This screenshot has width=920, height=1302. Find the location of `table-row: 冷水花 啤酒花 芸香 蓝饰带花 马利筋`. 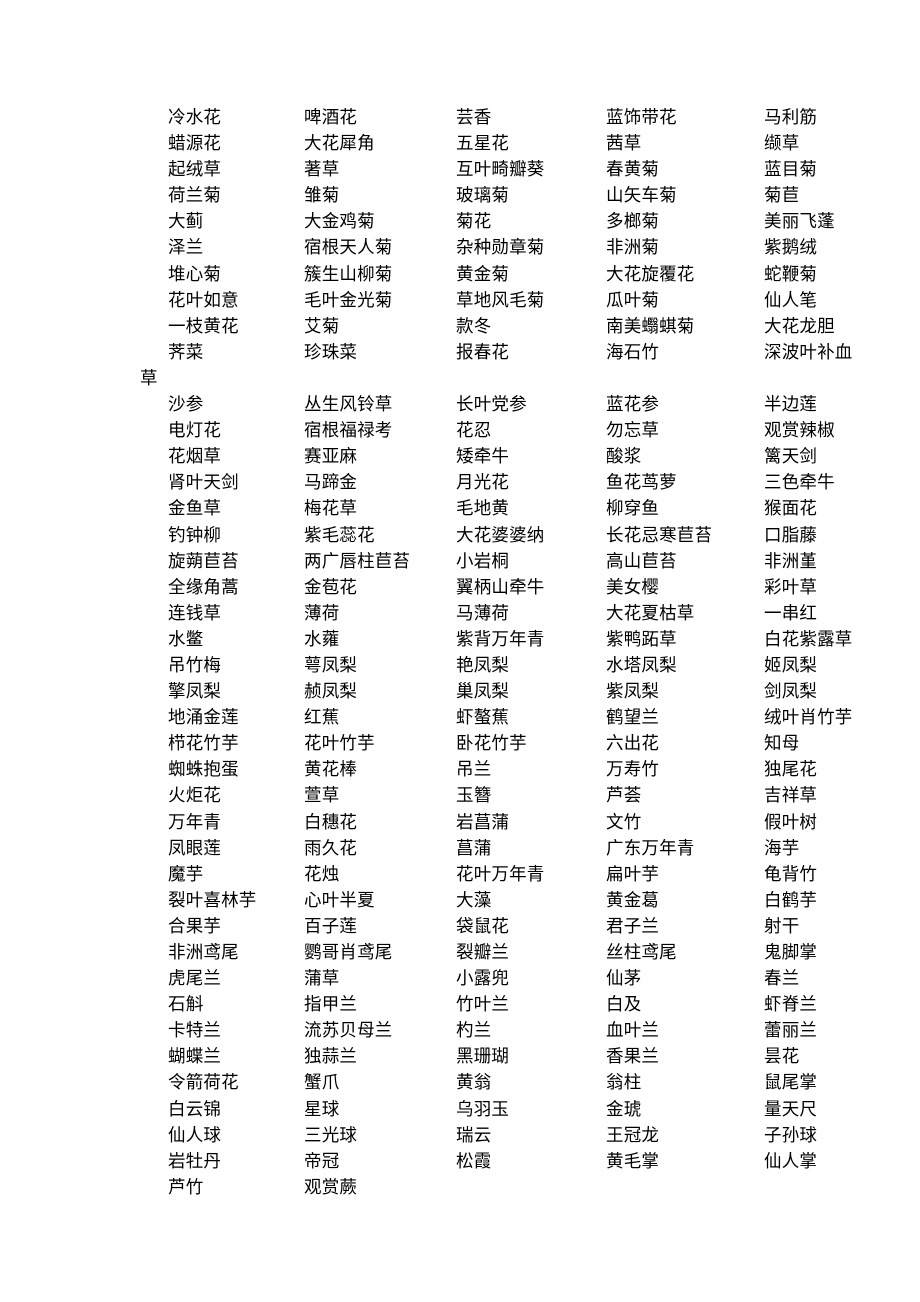

table-row: 冷水花 啤酒花 芸香 蓝饰带花 马利筋 is located at coordinates (544, 118).